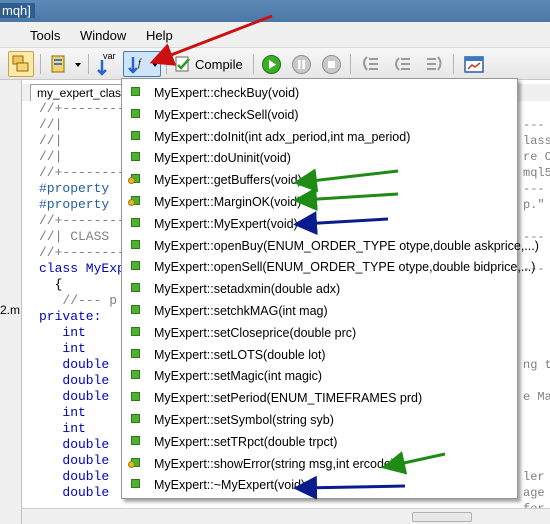  Describe the element at coordinates (341, 223) in the screenshot. I see `blue-arrow-constructor` at that location.